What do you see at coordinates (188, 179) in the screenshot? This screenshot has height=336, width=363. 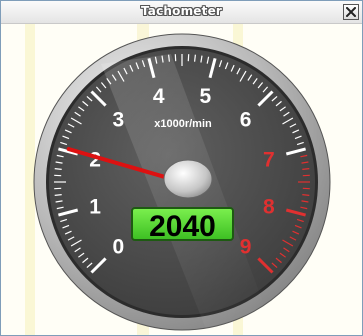 I see `needle-hub` at bounding box center [188, 179].